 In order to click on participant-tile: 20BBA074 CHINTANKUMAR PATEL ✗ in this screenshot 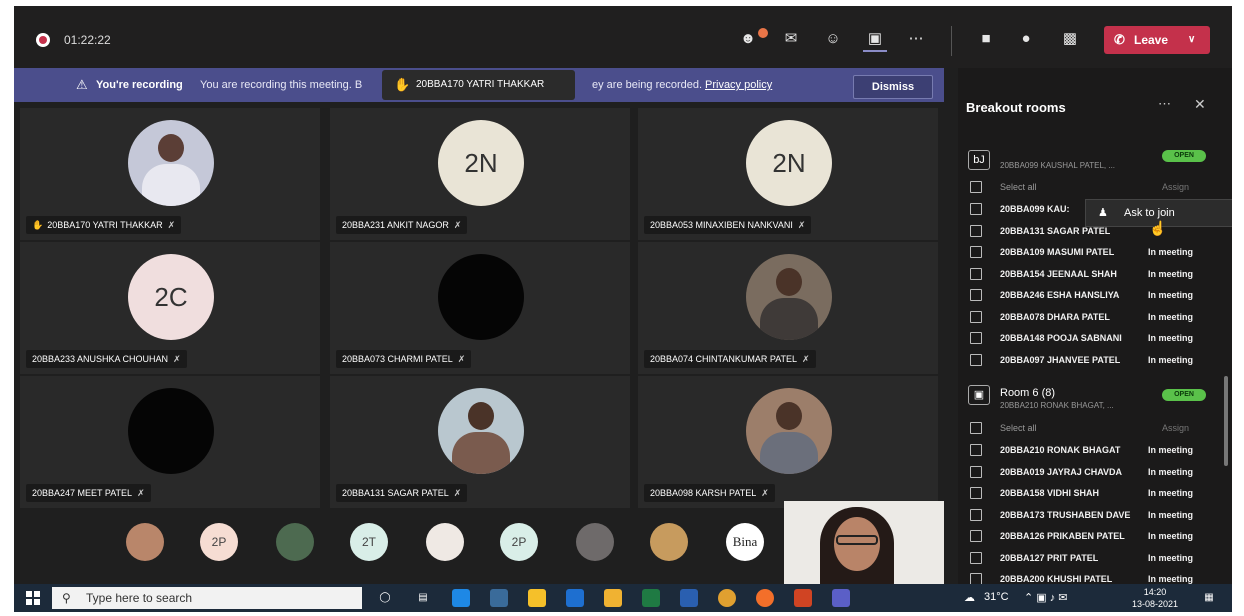, I will do `click(788, 308)`.